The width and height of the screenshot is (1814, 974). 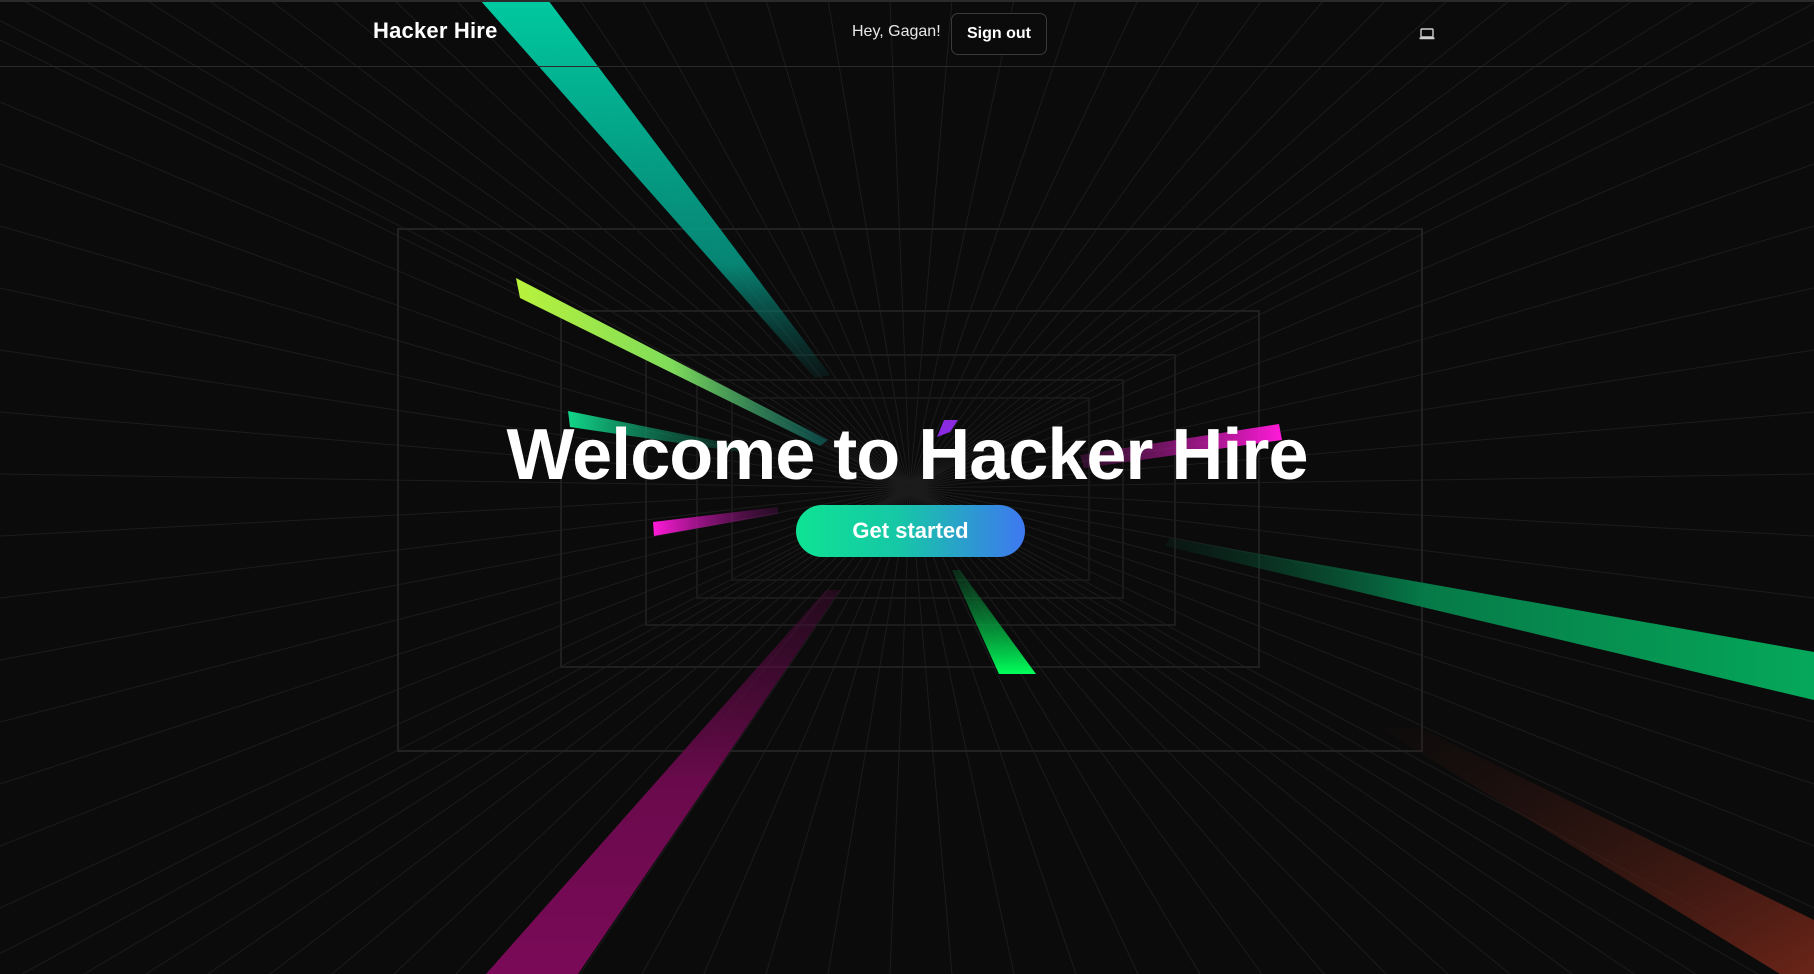 I want to click on sign-out-button: Sign out, so click(x=999, y=34).